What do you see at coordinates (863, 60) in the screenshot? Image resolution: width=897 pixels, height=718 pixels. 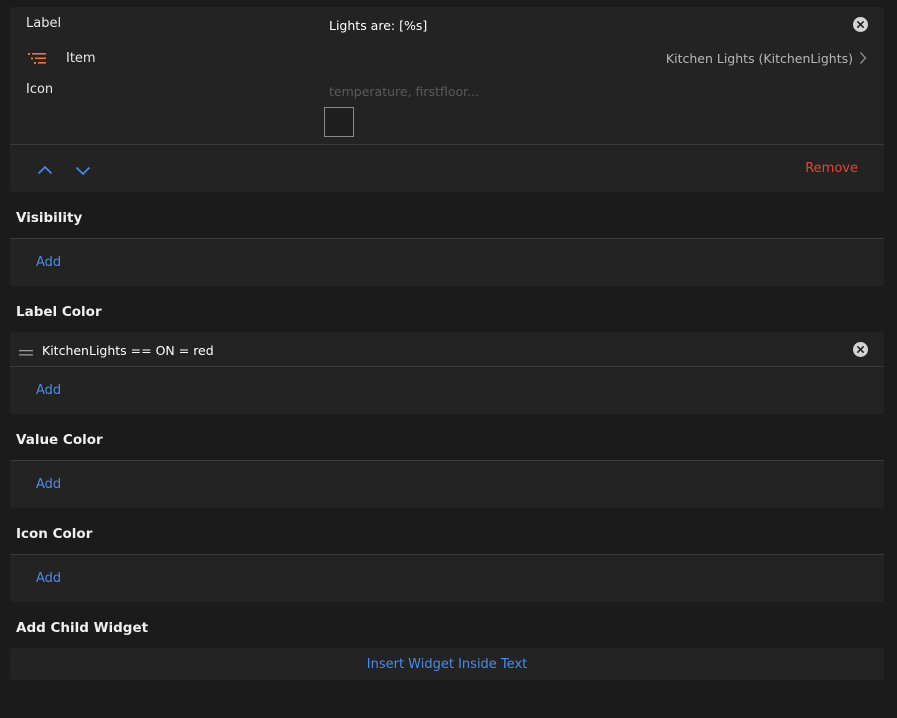 I see `chevron-right-icon` at bounding box center [863, 60].